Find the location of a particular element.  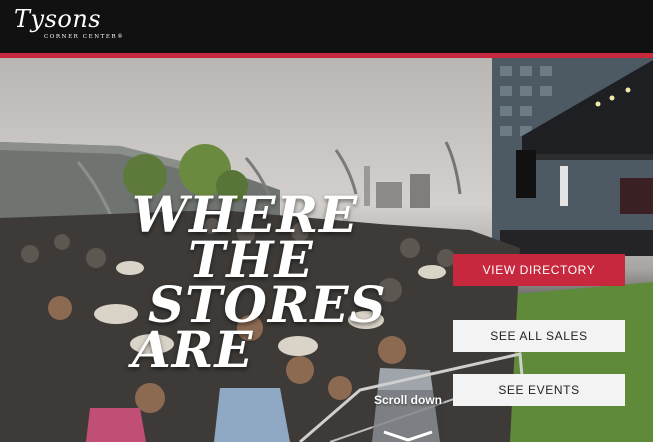

scroll-down-label: Scroll down is located at coordinates (407, 400).